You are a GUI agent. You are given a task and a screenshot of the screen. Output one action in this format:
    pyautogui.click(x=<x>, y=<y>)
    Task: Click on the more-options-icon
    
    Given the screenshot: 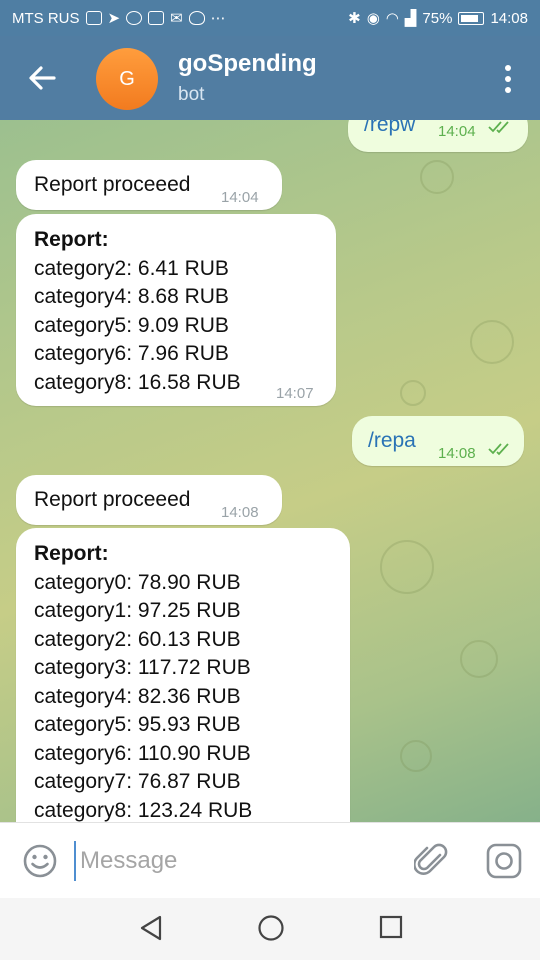 What is the action you would take?
    pyautogui.click(x=508, y=79)
    